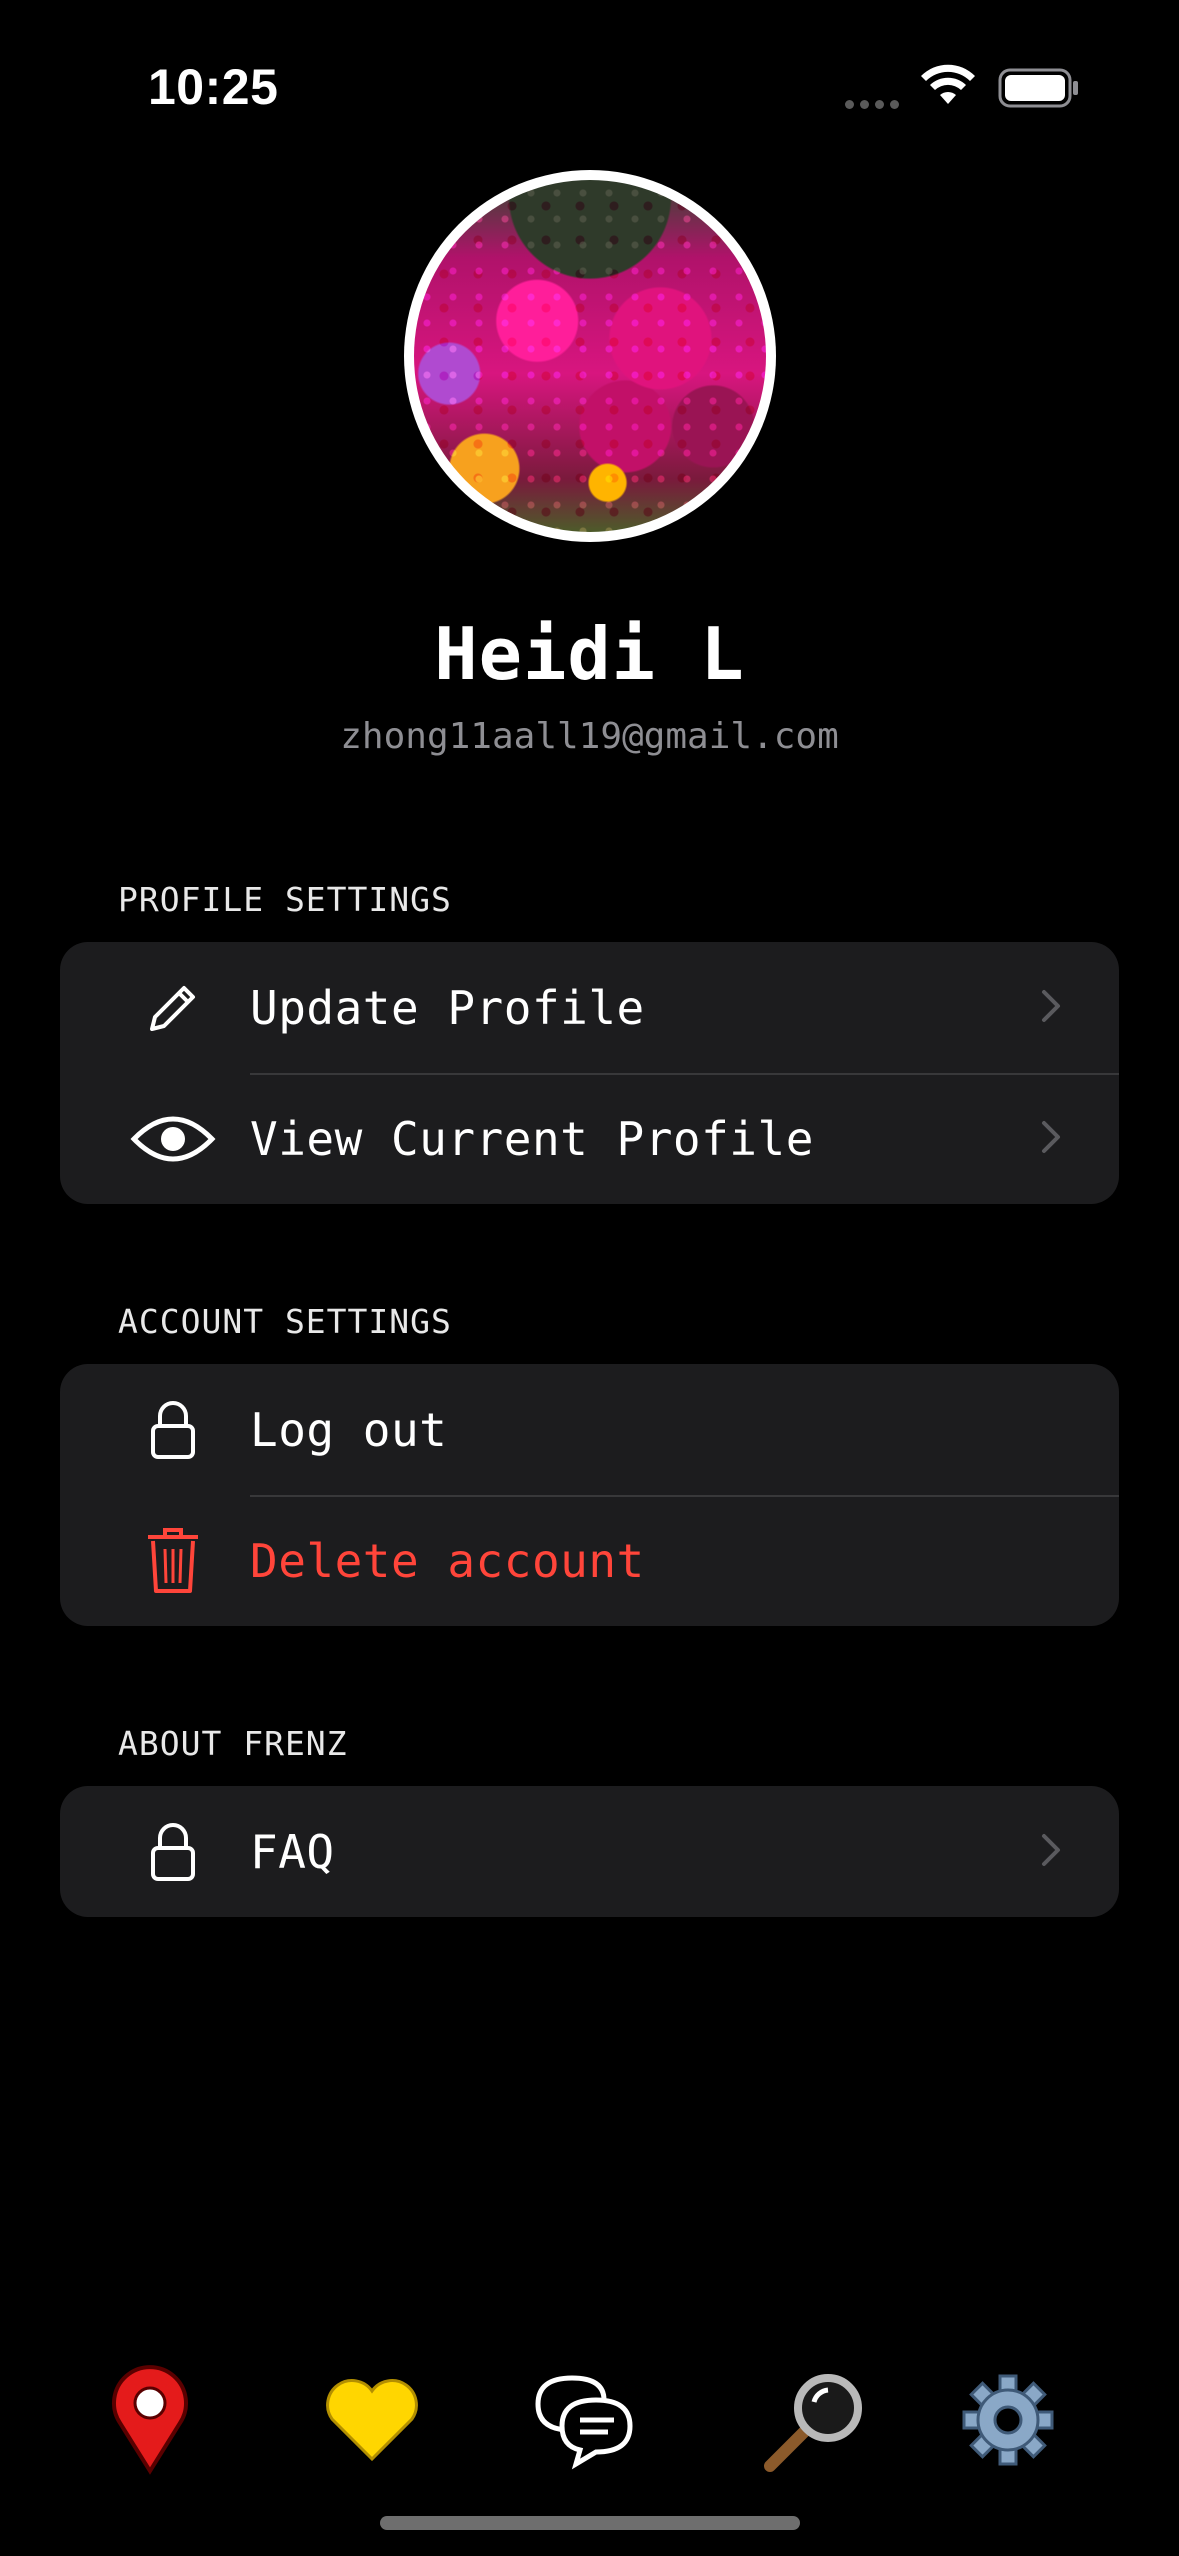  Describe the element at coordinates (173, 1008) in the screenshot. I see `pencil-icon` at that location.